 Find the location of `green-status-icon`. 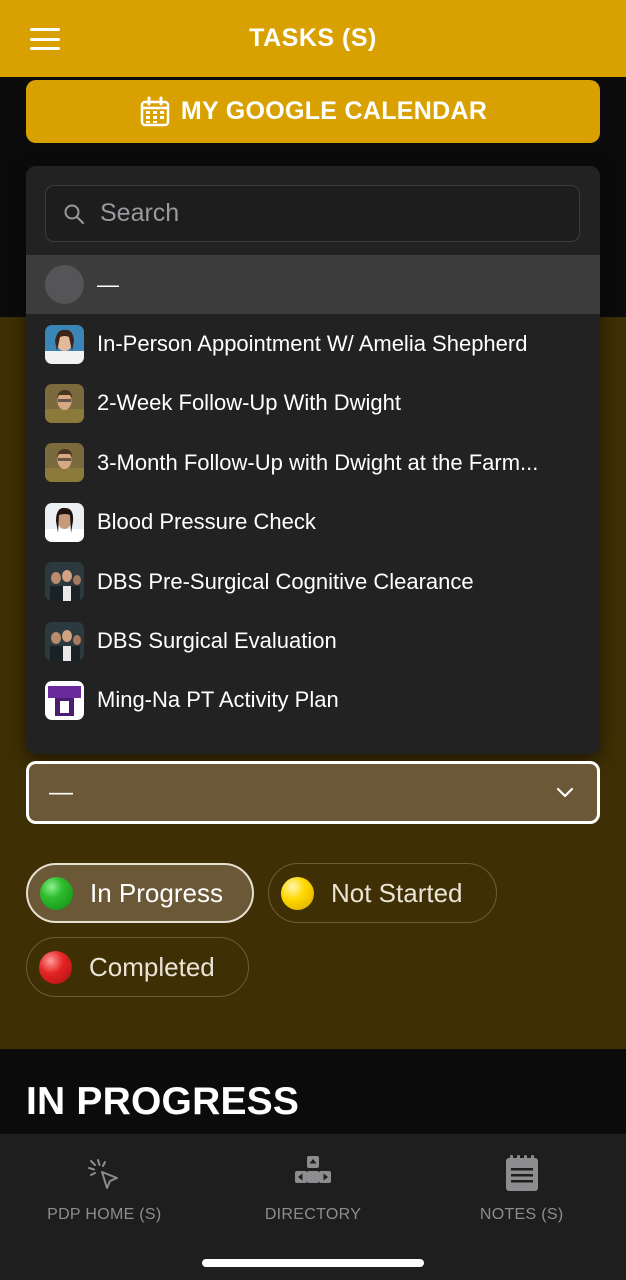

green-status-icon is located at coordinates (56, 893).